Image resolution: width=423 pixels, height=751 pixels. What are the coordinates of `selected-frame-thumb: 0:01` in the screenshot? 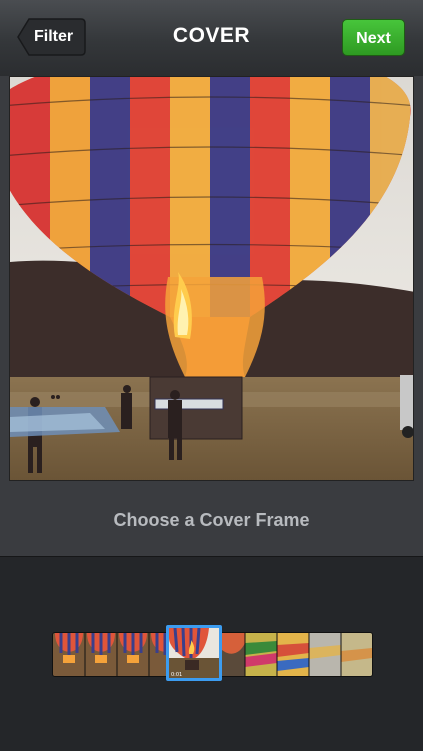 It's located at (194, 653).